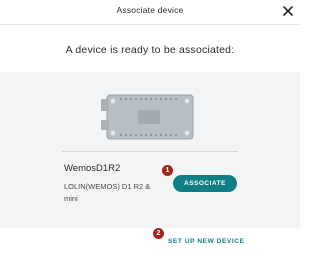 This screenshot has width=320, height=255. Describe the element at coordinates (92, 168) in the screenshot. I see `device-name: WemosD1R2` at that location.